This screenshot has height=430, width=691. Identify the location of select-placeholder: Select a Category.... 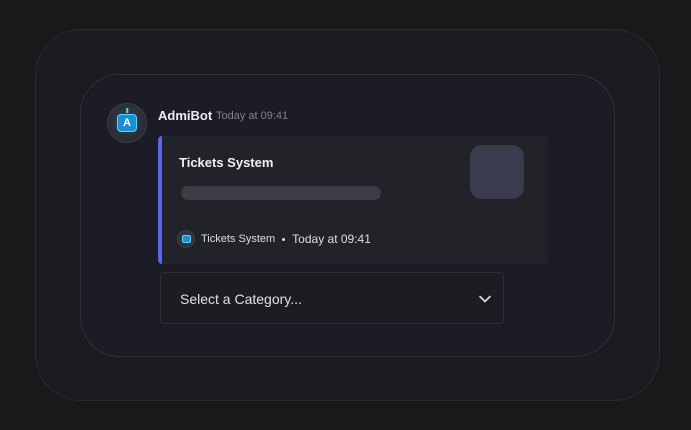
(241, 299).